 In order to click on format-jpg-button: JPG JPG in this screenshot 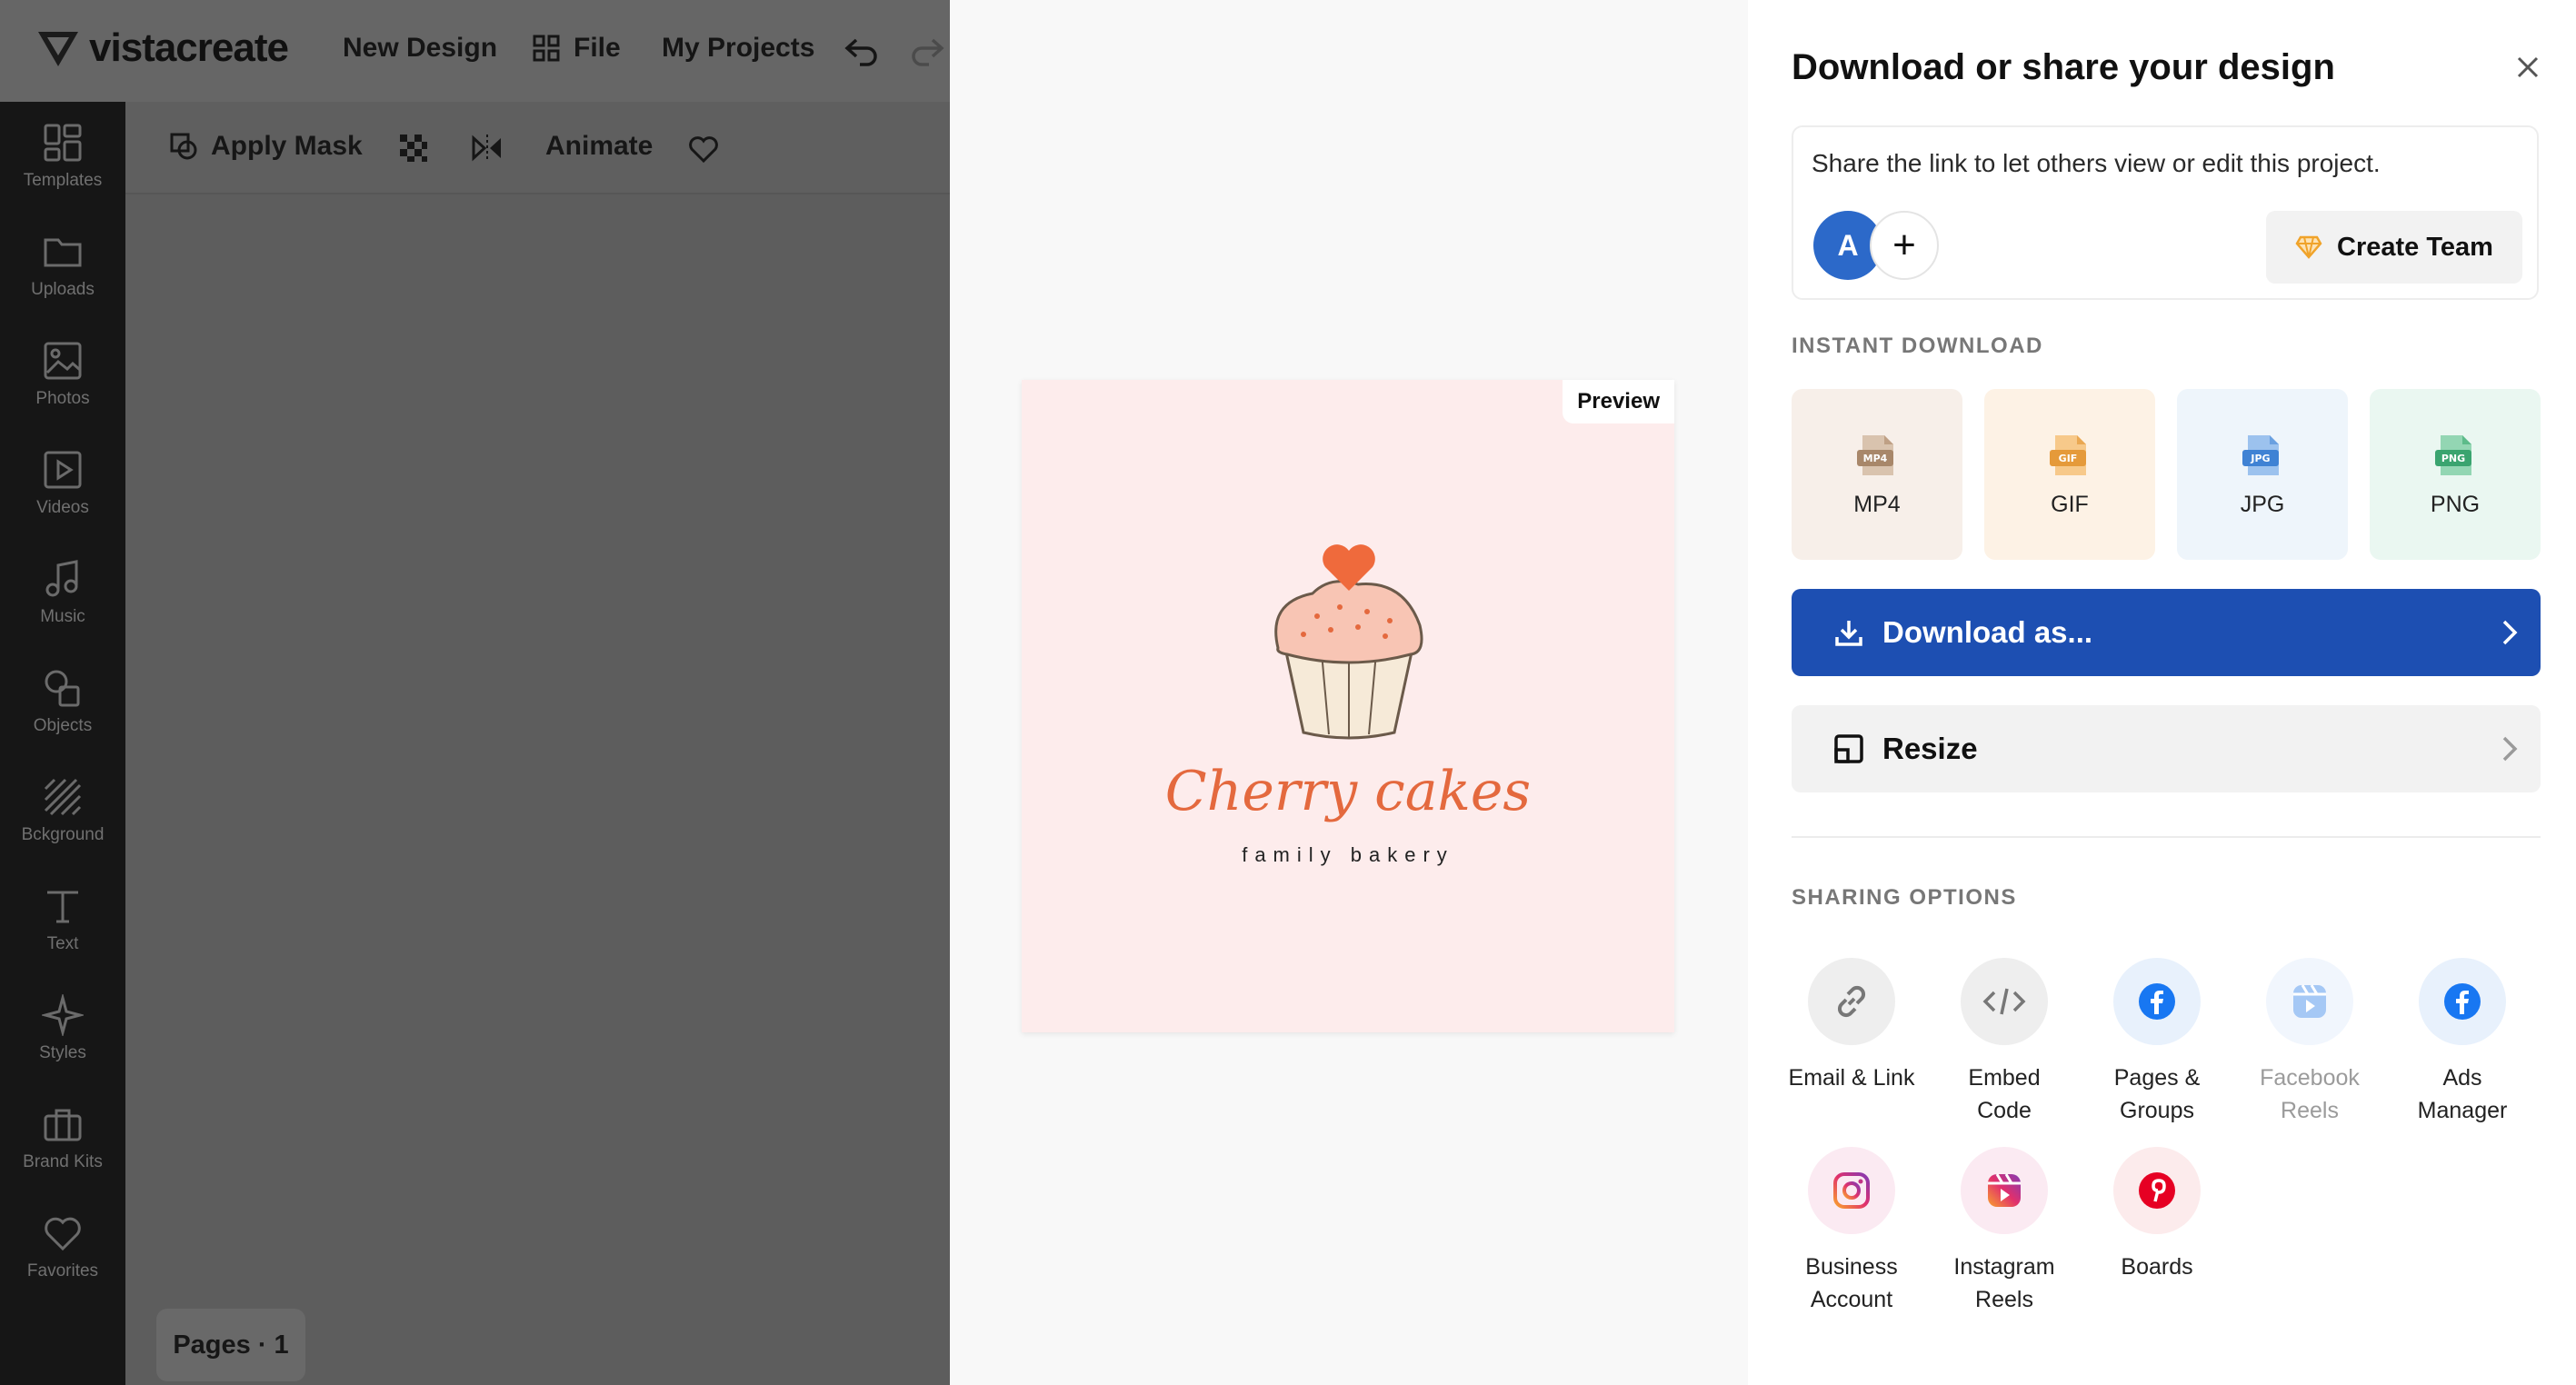, I will do `click(2262, 474)`.